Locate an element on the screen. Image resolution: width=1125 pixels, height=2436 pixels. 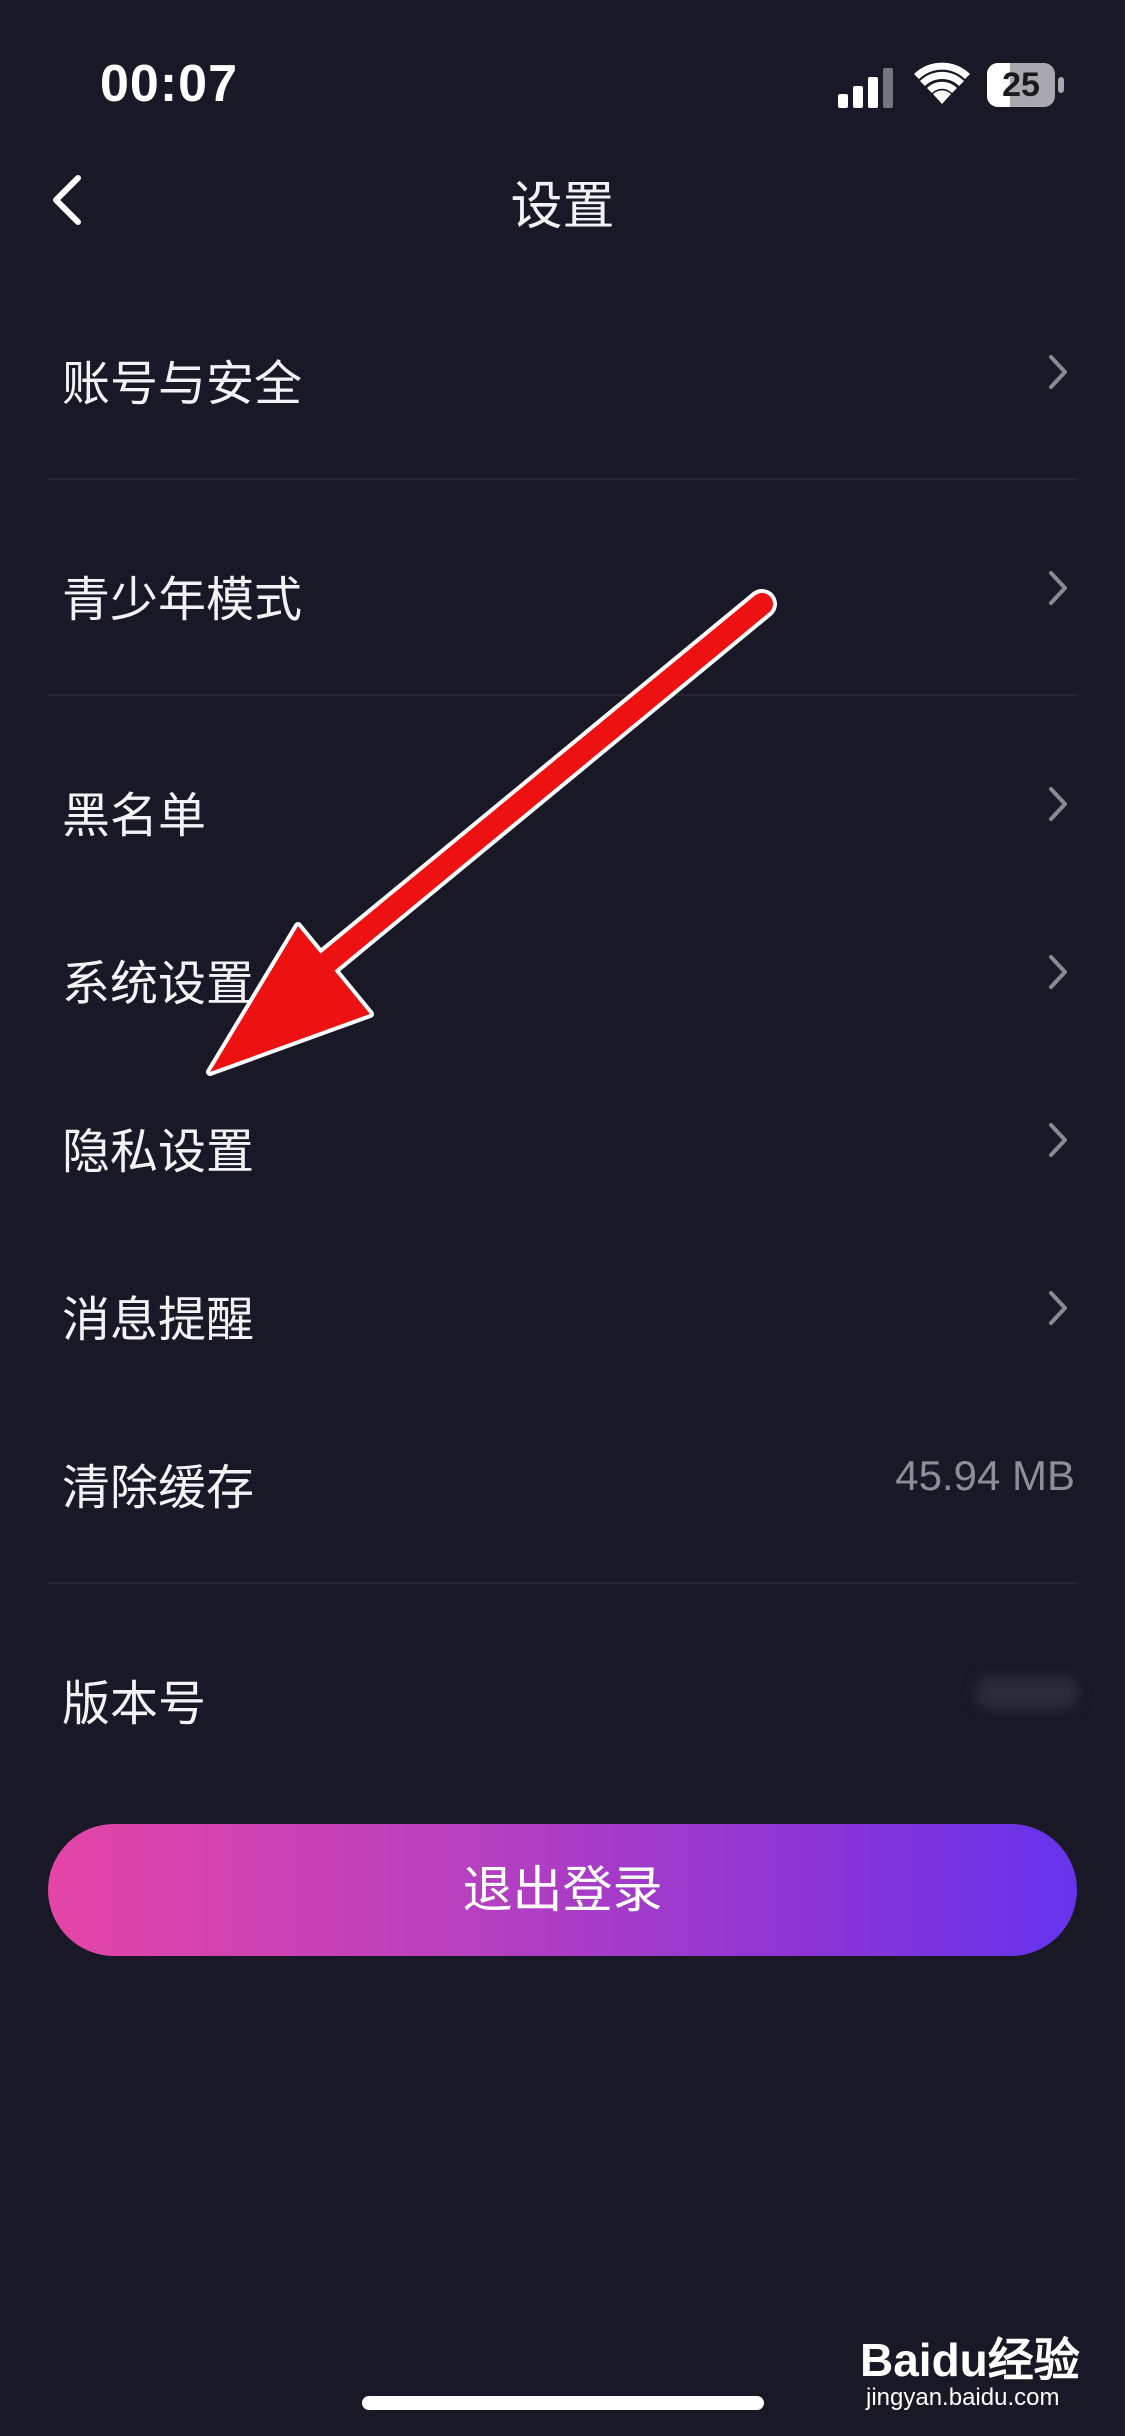
home-indicator is located at coordinates (563, 2403).